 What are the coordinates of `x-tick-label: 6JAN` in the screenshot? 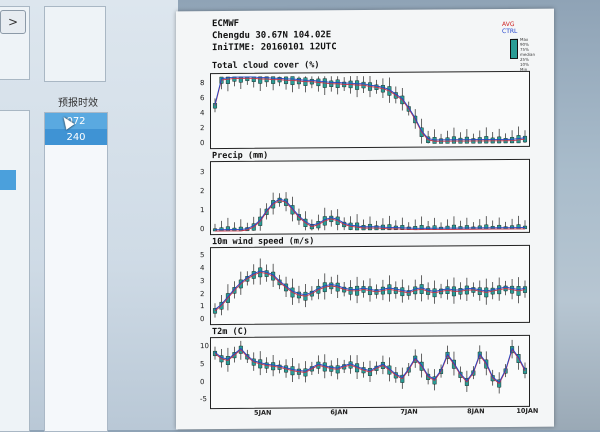 It's located at (339, 412).